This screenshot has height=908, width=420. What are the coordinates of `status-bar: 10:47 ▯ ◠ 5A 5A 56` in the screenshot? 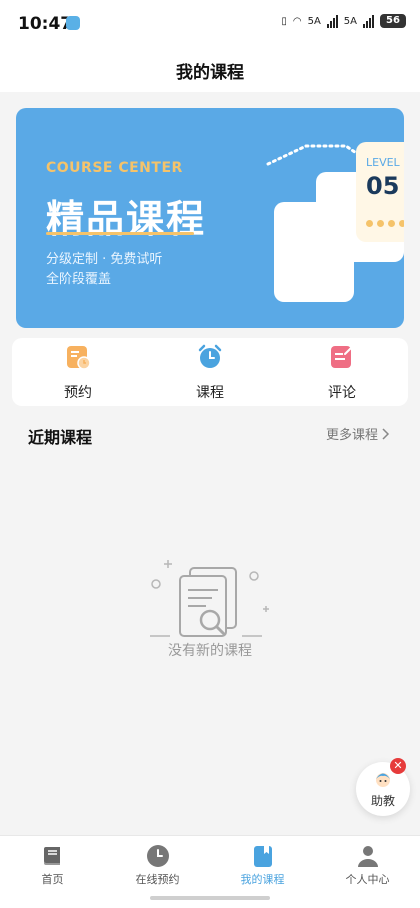 It's located at (210, 24).